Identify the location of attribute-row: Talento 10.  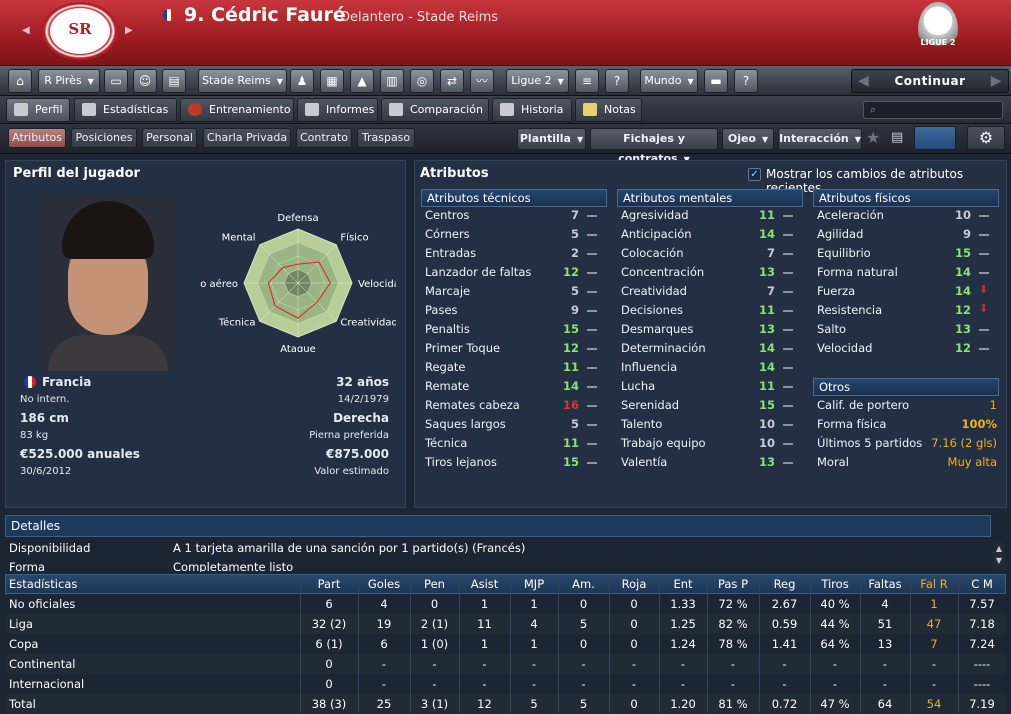
(711, 426).